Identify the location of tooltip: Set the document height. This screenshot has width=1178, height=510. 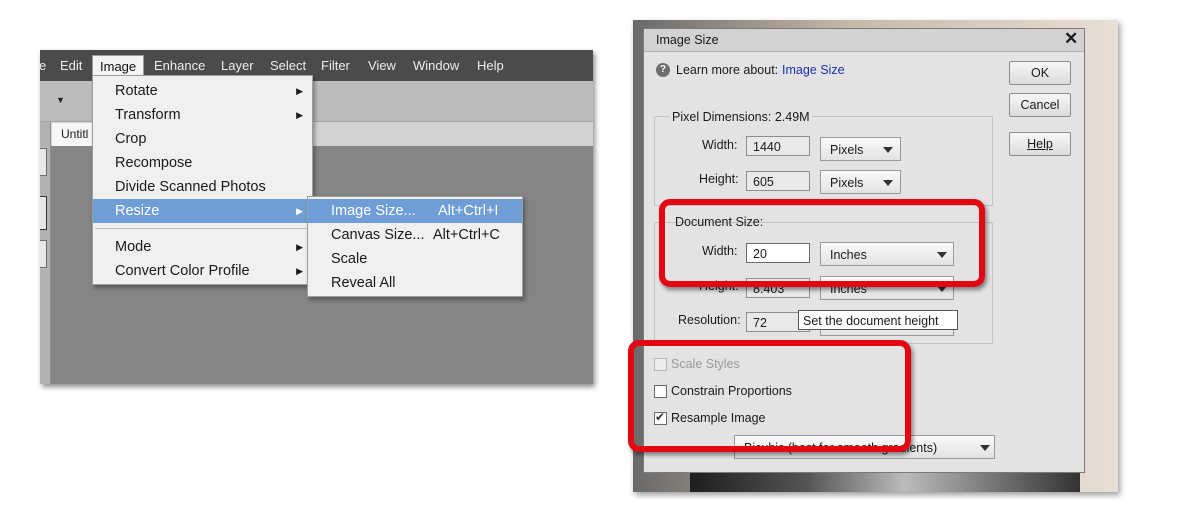
(878, 320).